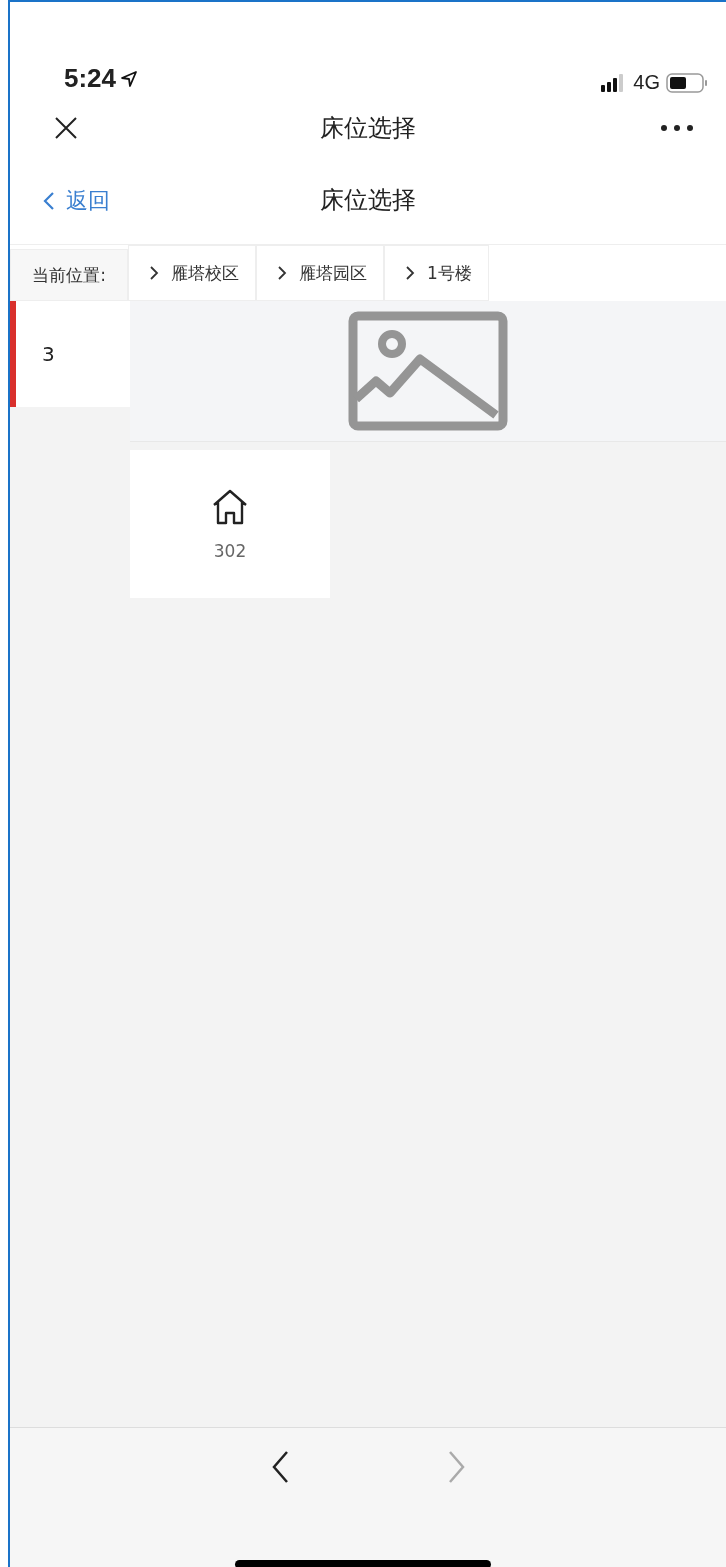 The height and width of the screenshot is (1567, 726). I want to click on battery-icon, so click(687, 82).